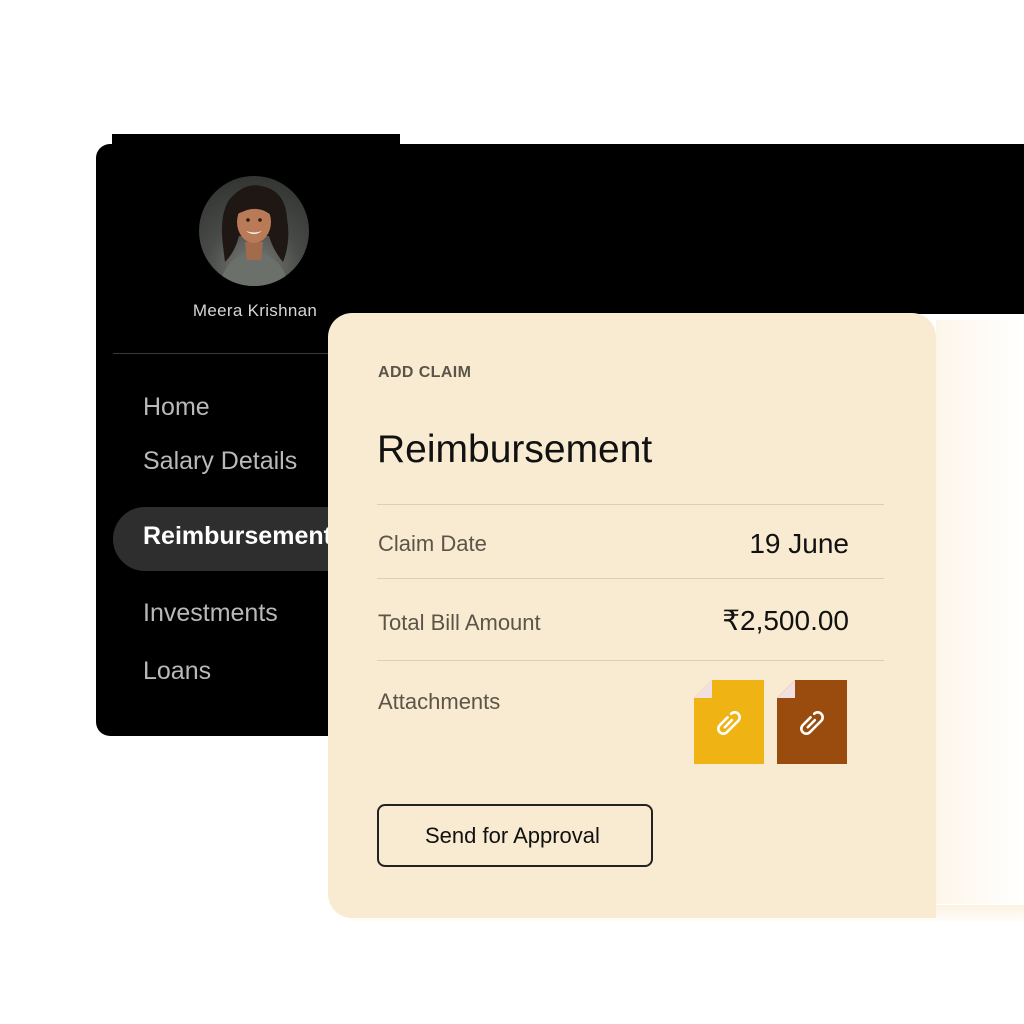 This screenshot has width=1024, height=1024. I want to click on card-title: Reimbursement, so click(515, 449).